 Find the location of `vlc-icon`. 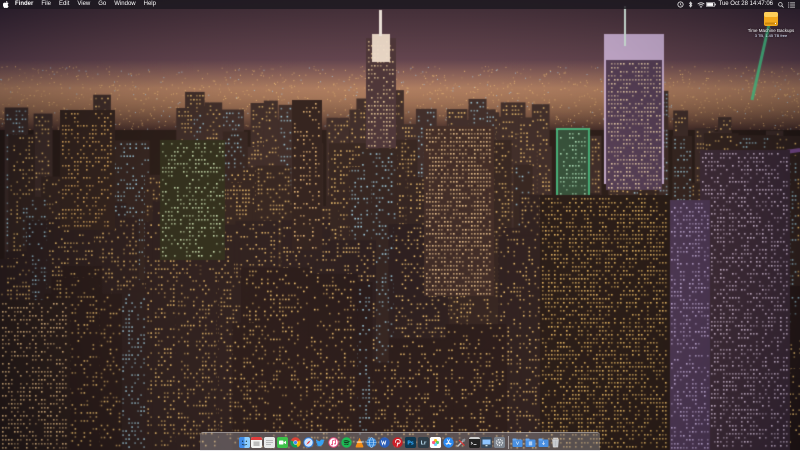

vlc-icon is located at coordinates (359, 442).